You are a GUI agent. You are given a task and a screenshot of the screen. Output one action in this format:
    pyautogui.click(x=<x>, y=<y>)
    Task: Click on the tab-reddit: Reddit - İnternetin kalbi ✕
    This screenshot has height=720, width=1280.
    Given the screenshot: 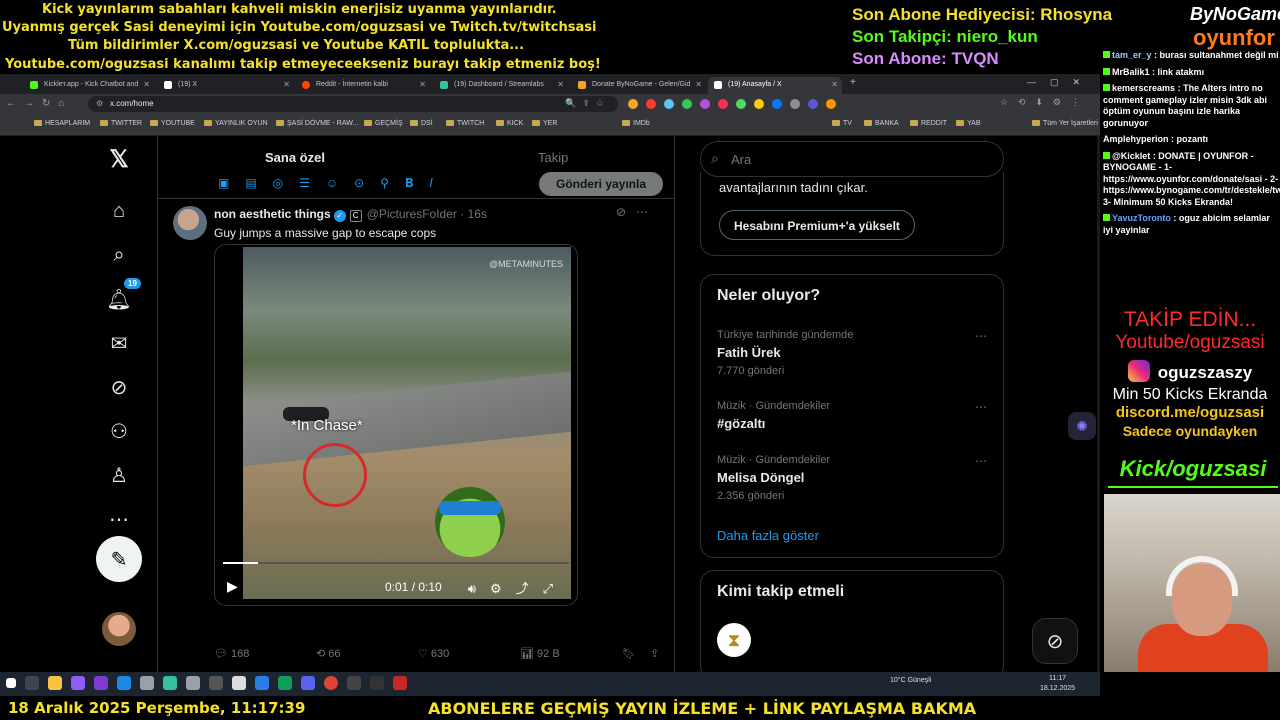 What is the action you would take?
    pyautogui.click(x=363, y=85)
    